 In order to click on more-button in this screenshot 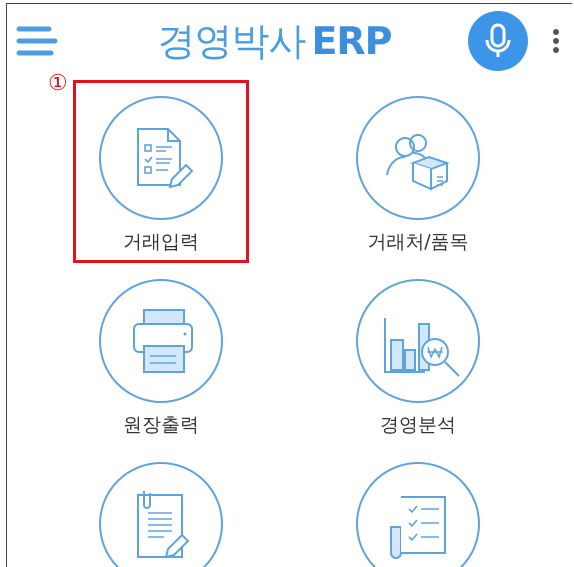, I will do `click(556, 41)`.